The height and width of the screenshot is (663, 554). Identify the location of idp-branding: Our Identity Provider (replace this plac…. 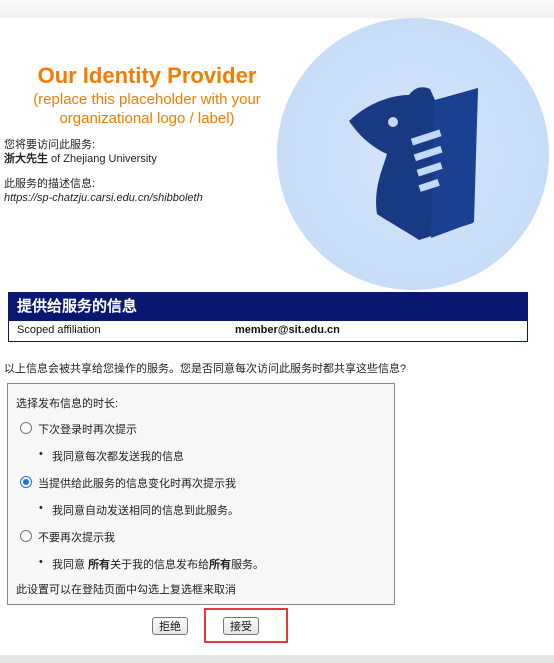
(147, 95).